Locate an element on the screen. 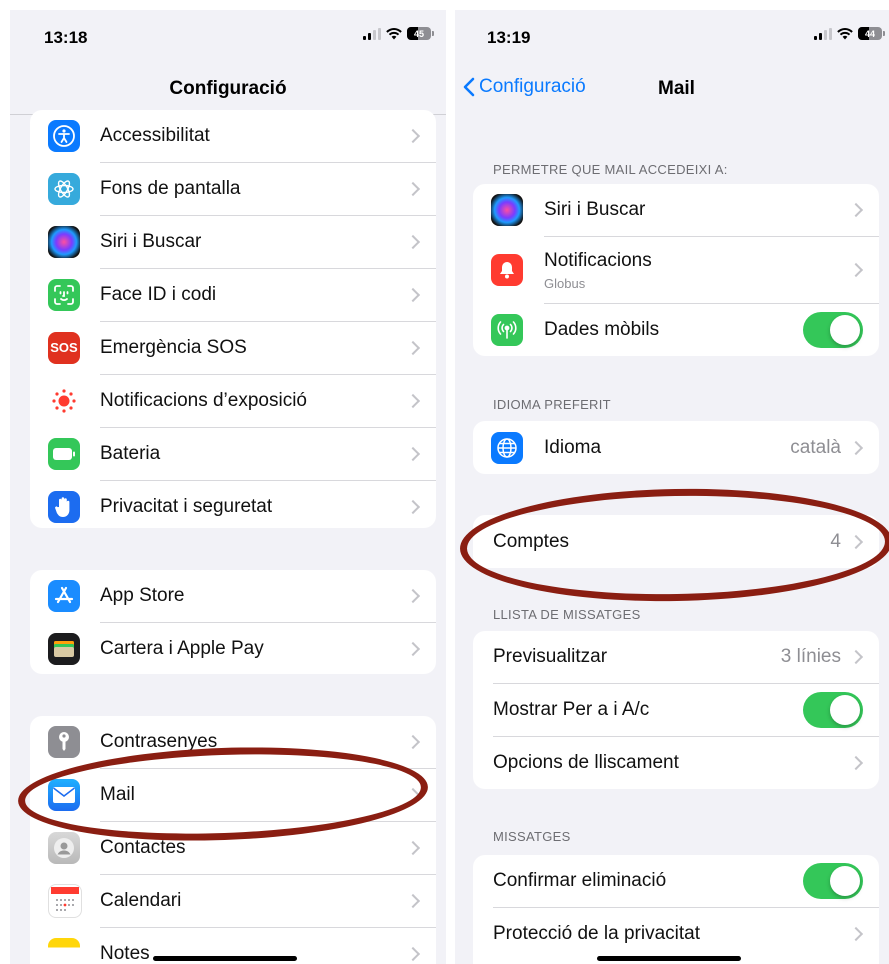 The image size is (889, 964). language-value: català is located at coordinates (815, 447).